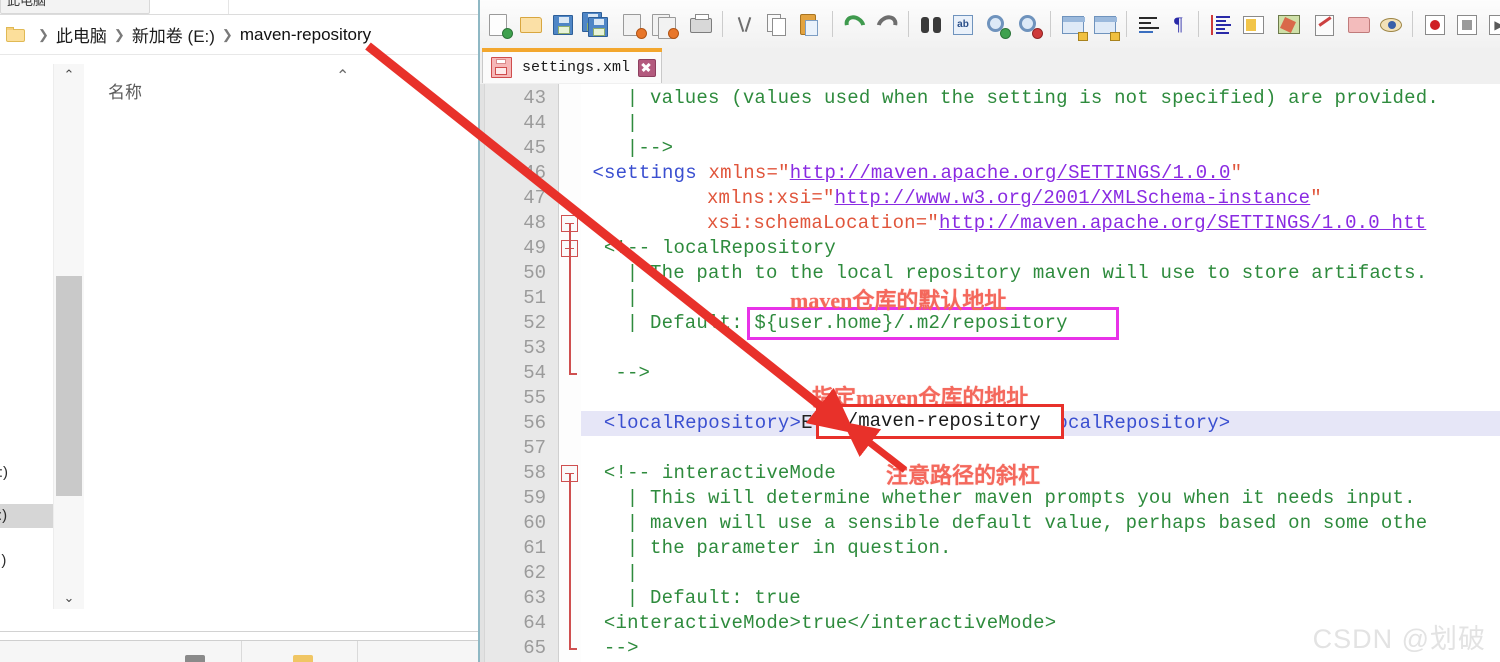 This screenshot has height=662, width=1500. What do you see at coordinates (298, 7) in the screenshot?
I see `explorer-tab-cut-secondary` at bounding box center [298, 7].